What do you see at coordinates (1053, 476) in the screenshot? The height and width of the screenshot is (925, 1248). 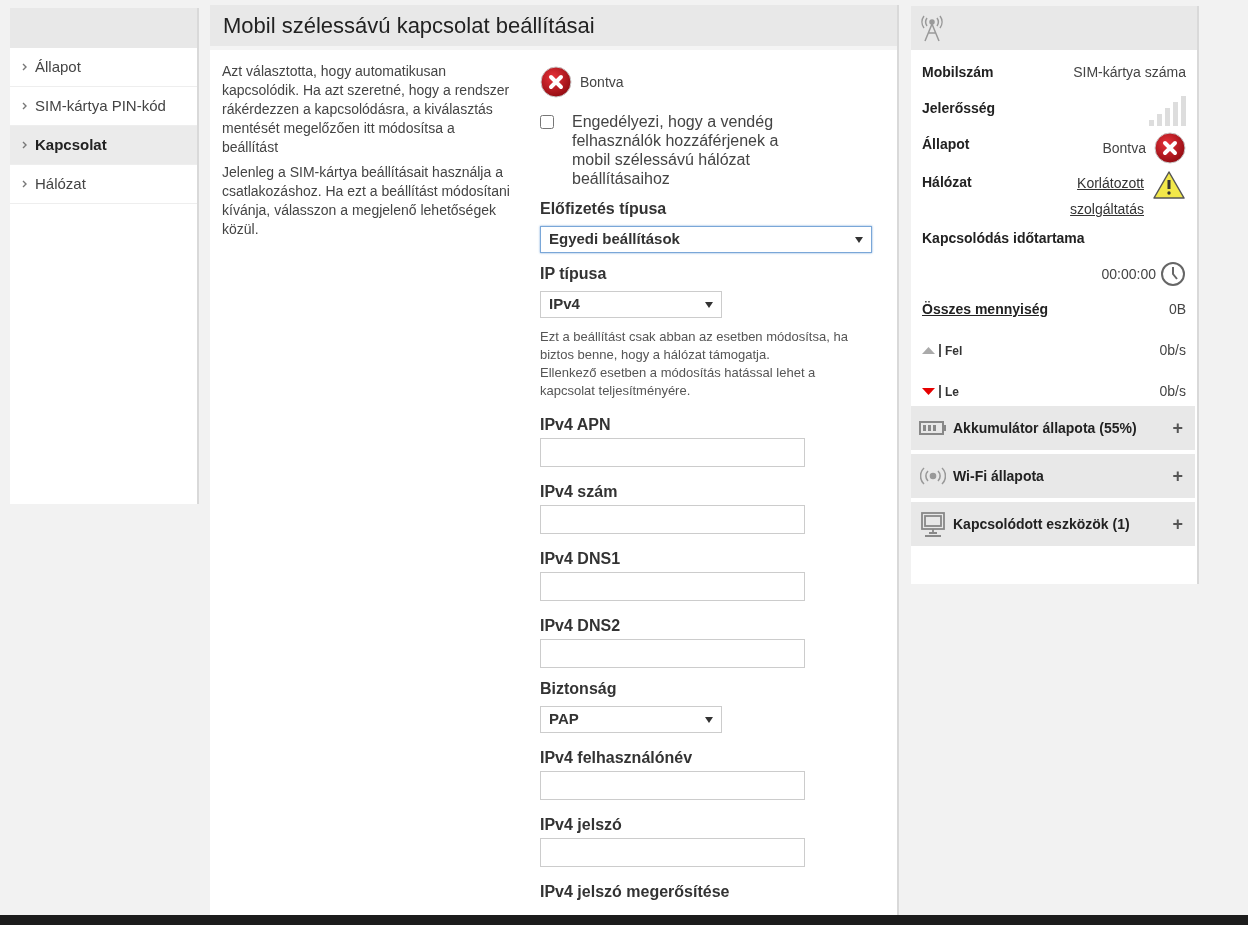 I see `accordion-header: Wi-Fi állapota +` at bounding box center [1053, 476].